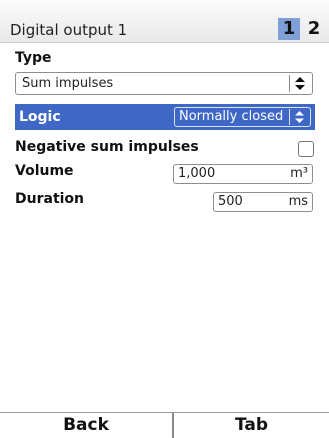  What do you see at coordinates (68, 83) in the screenshot?
I see `type-select-value: Sum impulses` at bounding box center [68, 83].